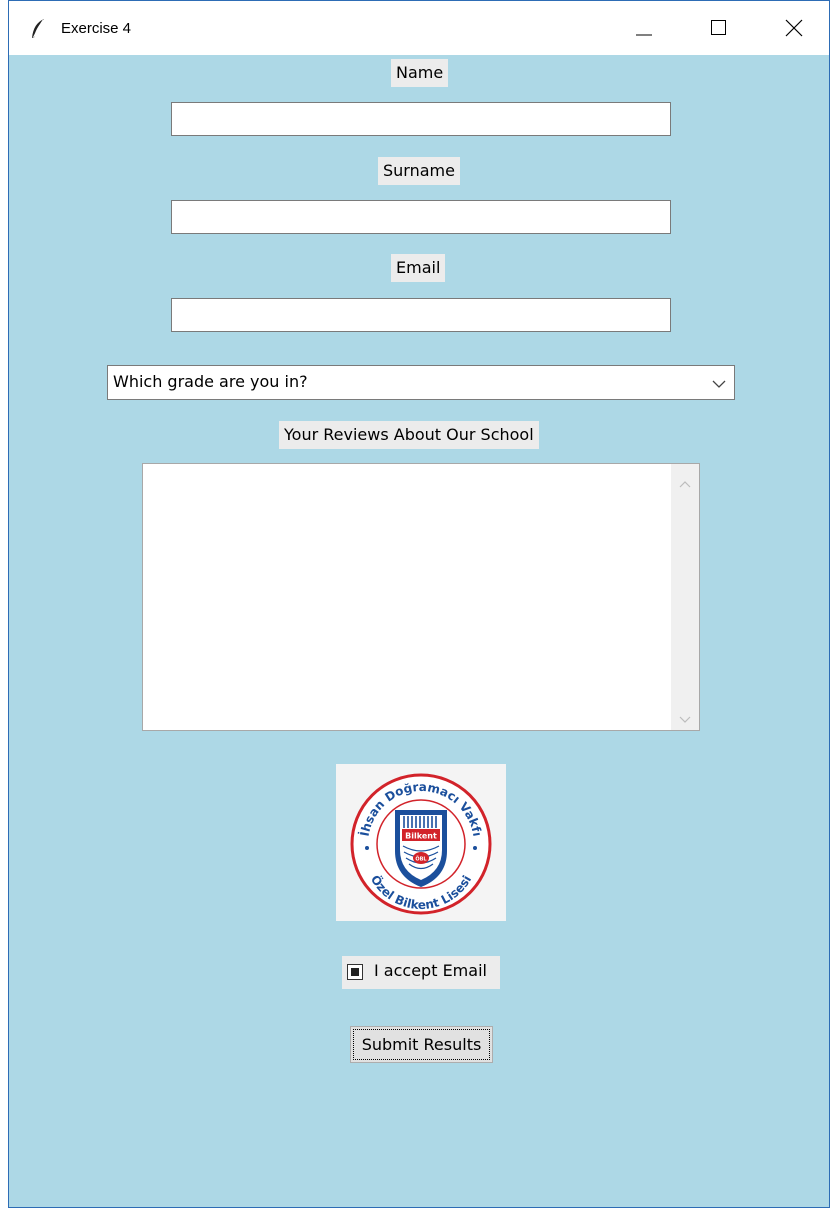 The image size is (833, 1210). What do you see at coordinates (421, 859) in the screenshot?
I see `svg-text: ÖBL` at bounding box center [421, 859].